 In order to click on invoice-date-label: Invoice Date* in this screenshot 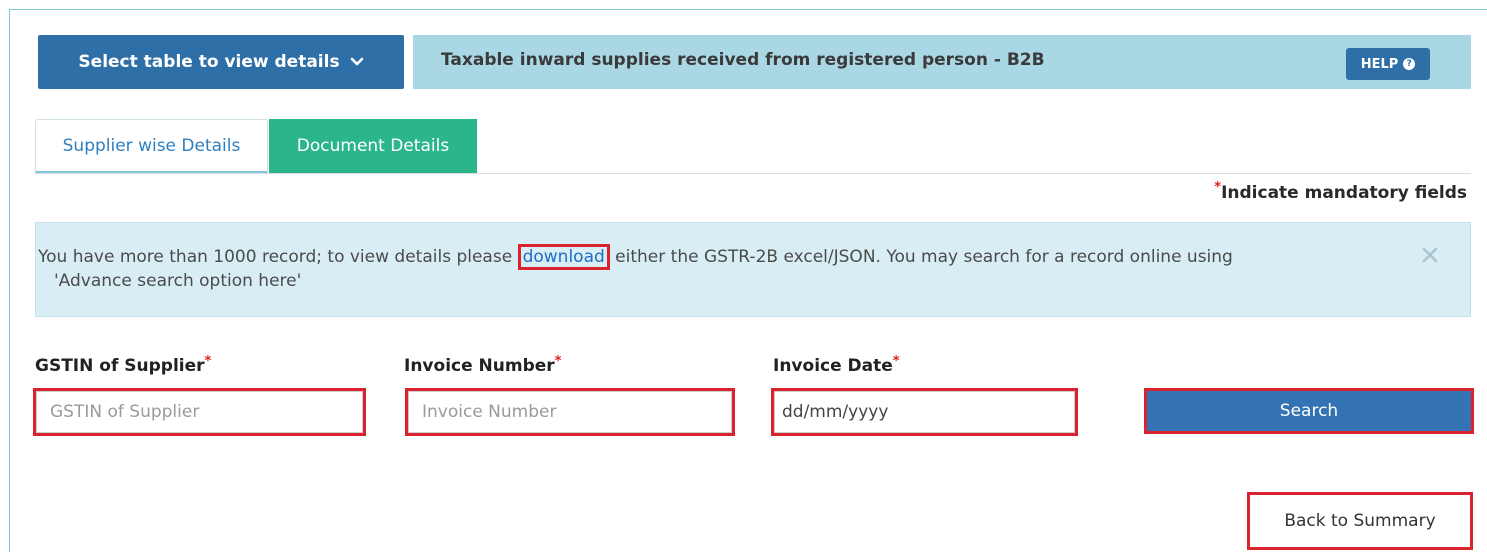, I will do `click(836, 365)`.